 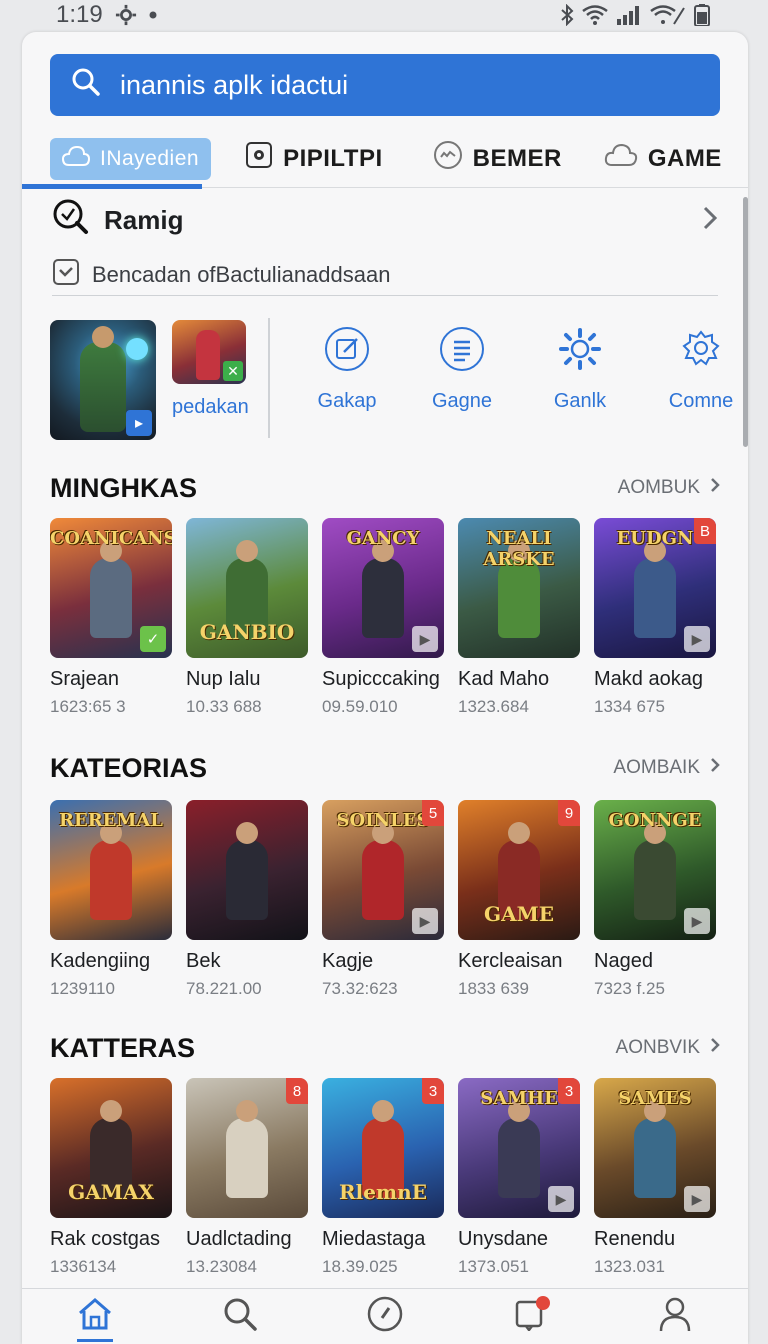 I want to click on rank-badge: 9, so click(x=569, y=813).